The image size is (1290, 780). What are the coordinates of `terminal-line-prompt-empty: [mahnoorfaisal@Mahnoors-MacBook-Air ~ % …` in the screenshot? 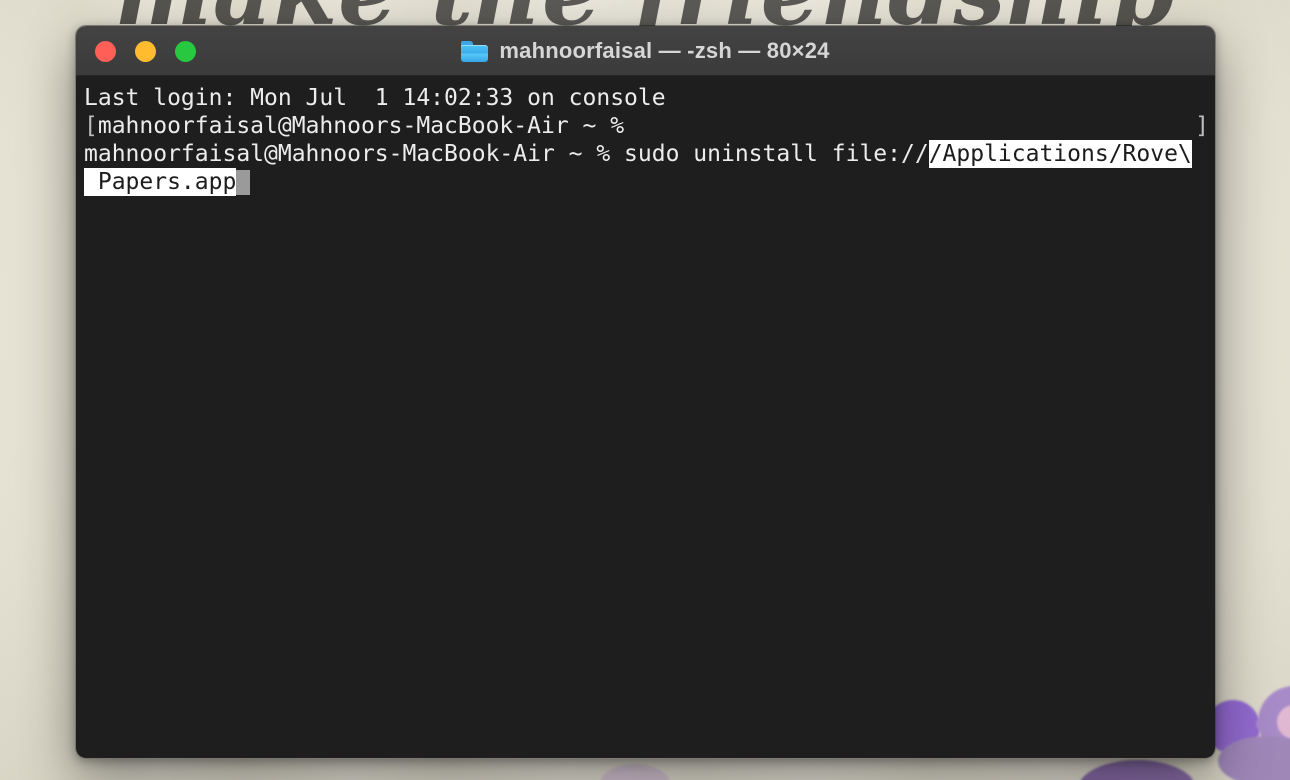 It's located at (645, 126).